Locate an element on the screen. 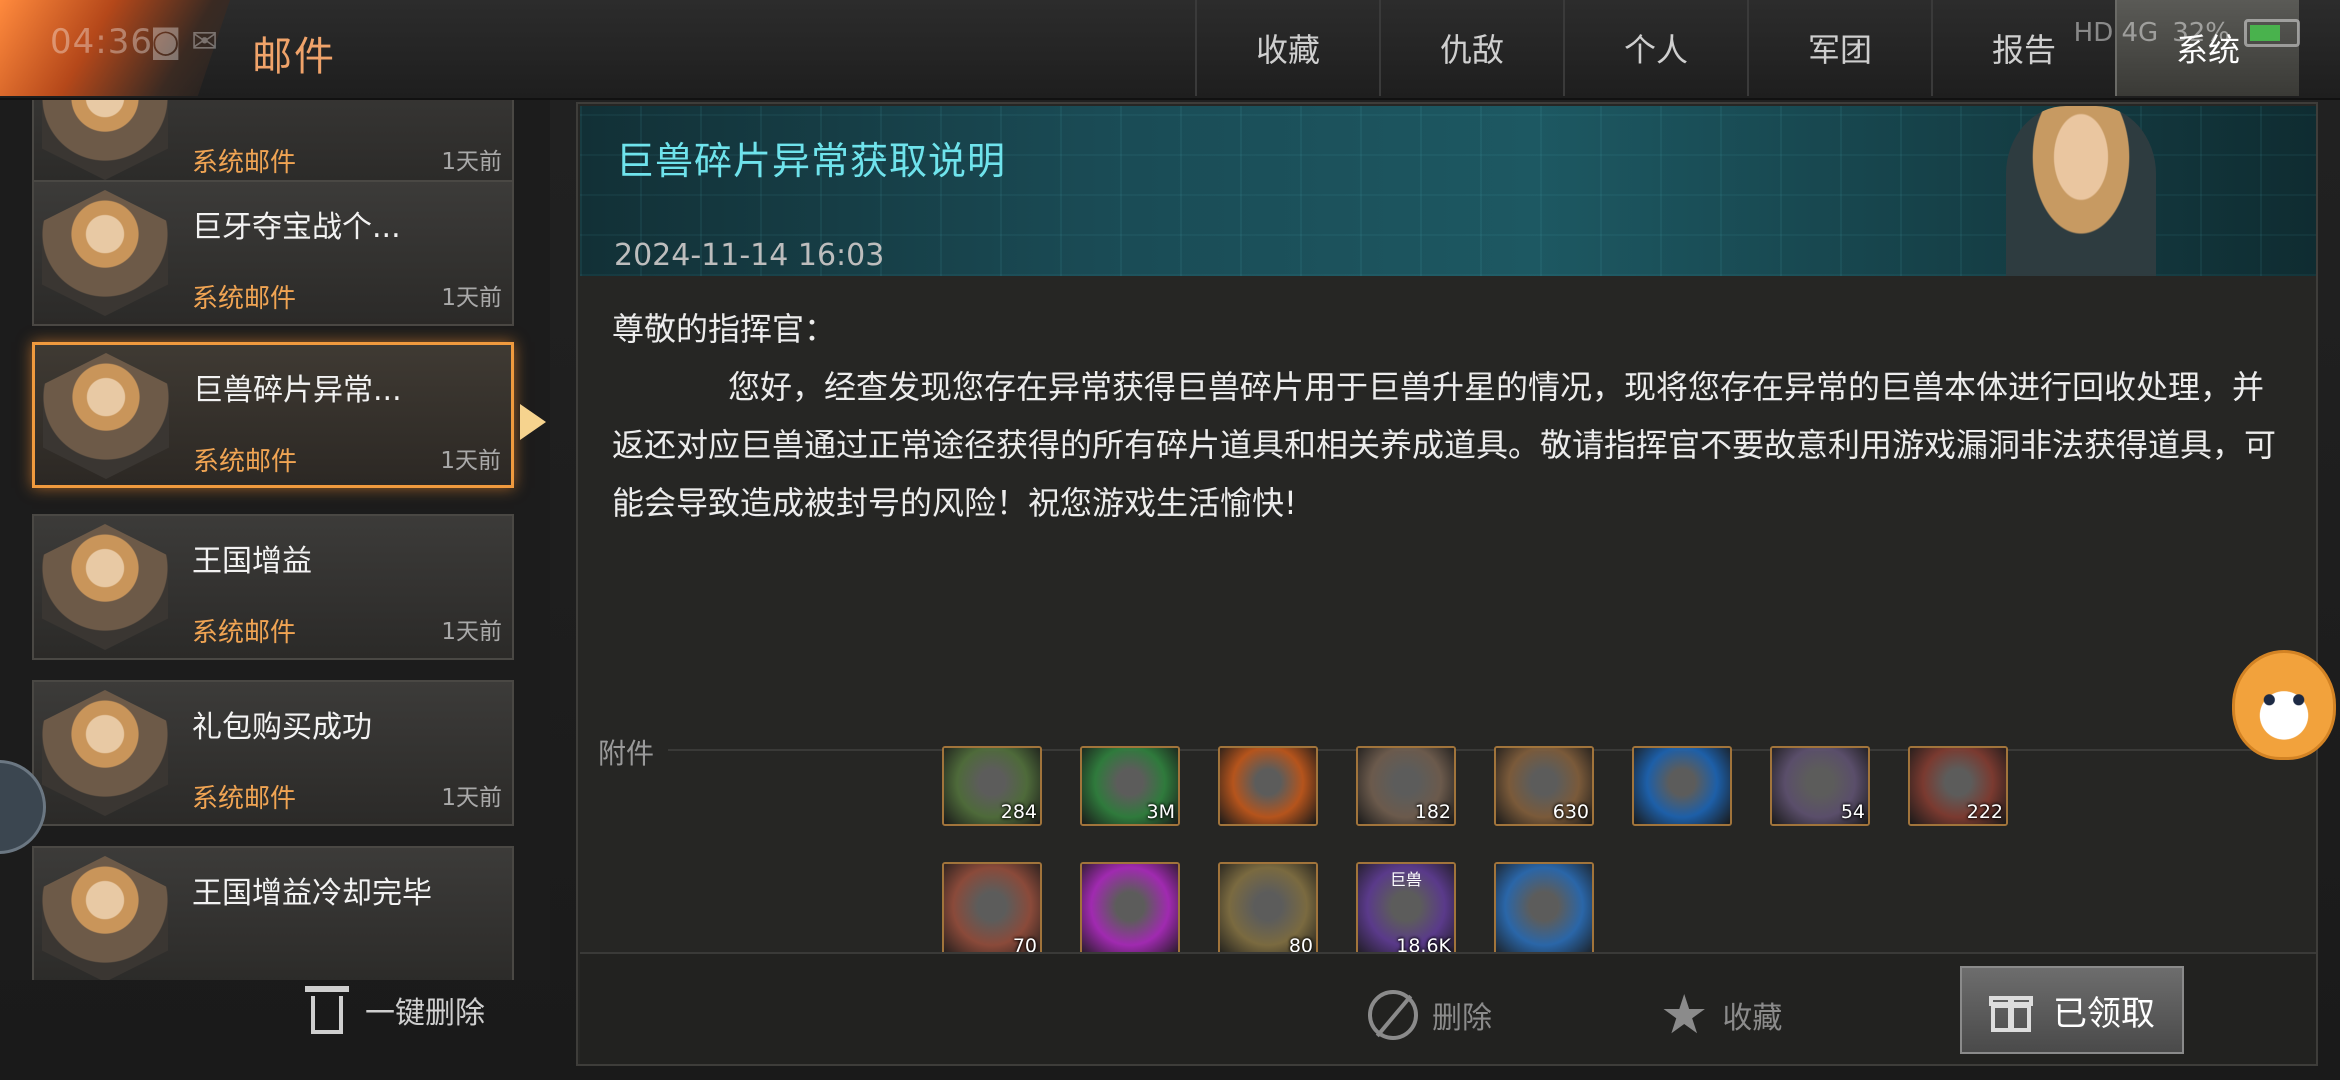 This screenshot has height=1080, width=2340. attachment-item: 80 is located at coordinates (1268, 911).